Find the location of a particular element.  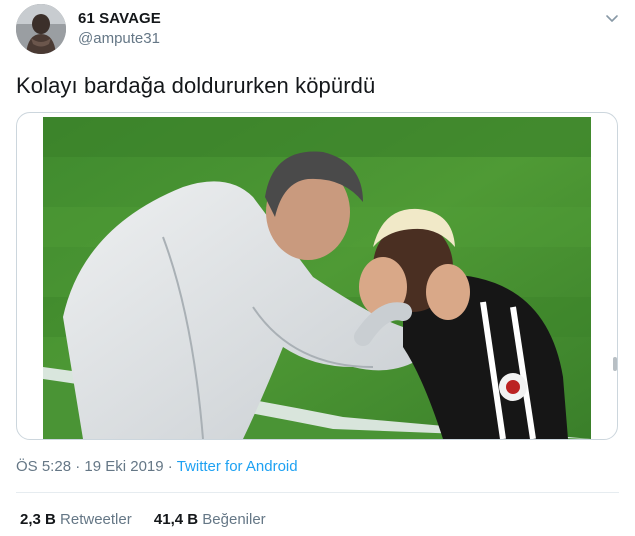

retweets-label: Retweetler is located at coordinates (96, 519).